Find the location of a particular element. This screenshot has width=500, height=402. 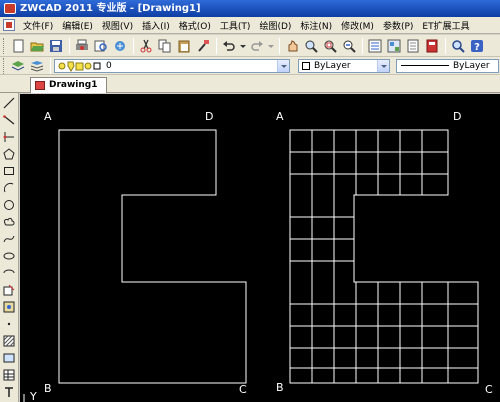

region-icon is located at coordinates (9, 358).